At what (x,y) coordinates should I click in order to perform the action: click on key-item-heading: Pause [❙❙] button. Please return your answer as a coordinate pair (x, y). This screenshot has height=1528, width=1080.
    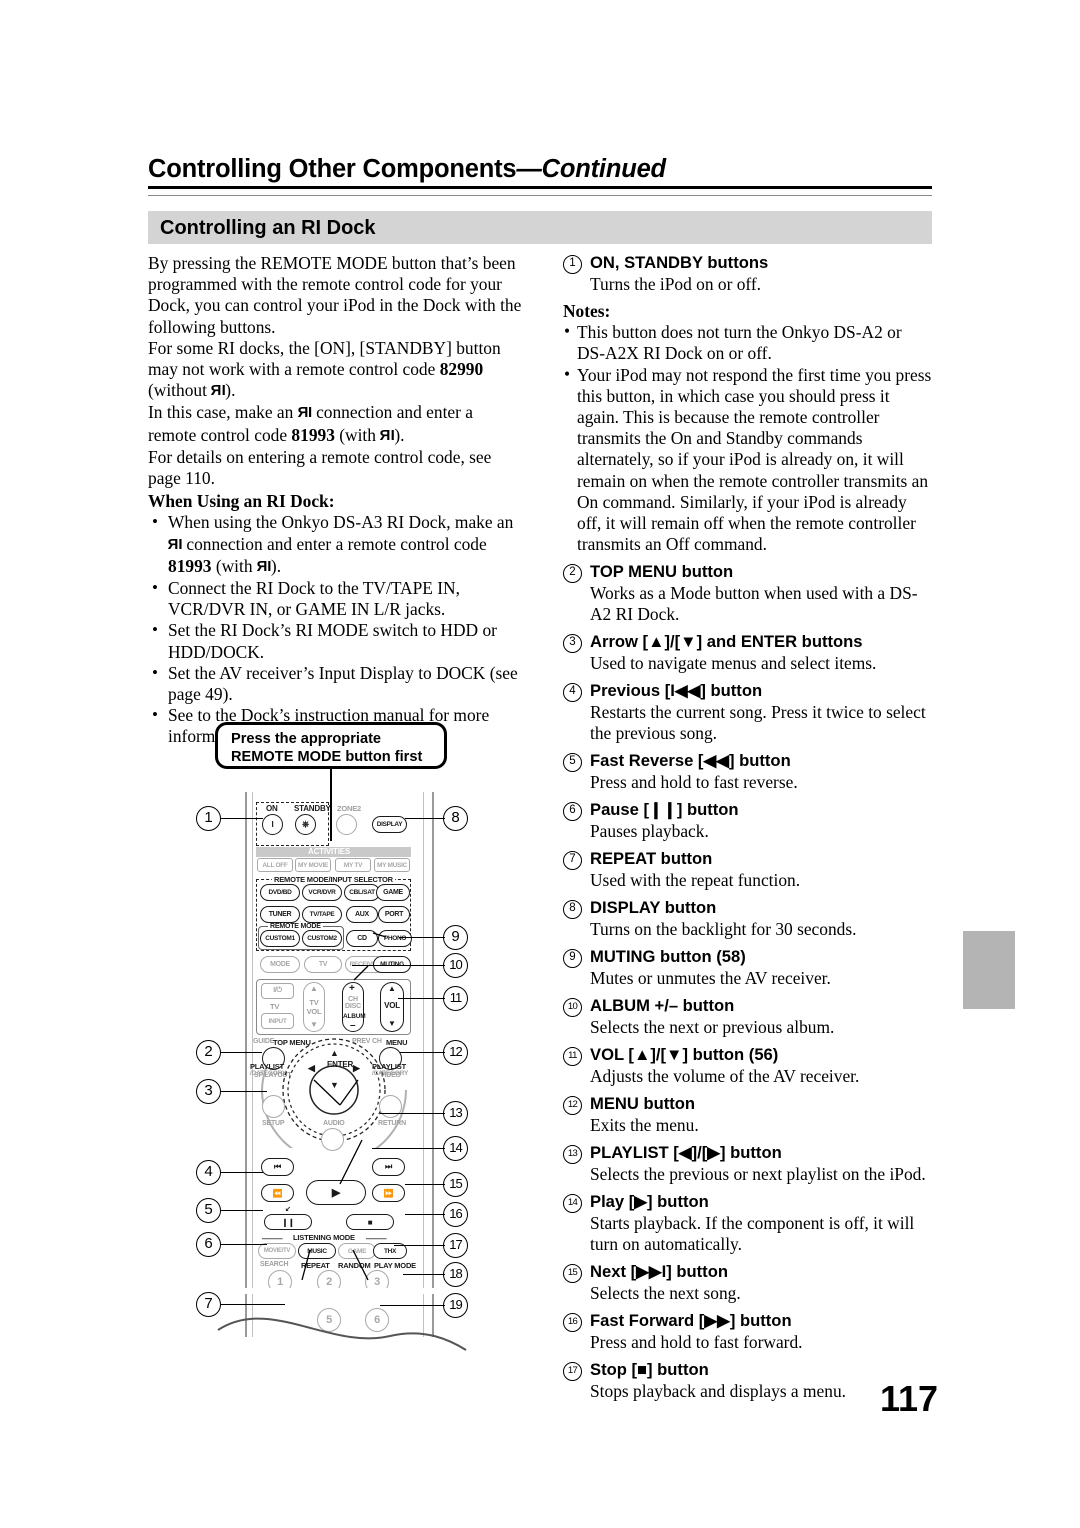
    Looking at the image, I should click on (664, 810).